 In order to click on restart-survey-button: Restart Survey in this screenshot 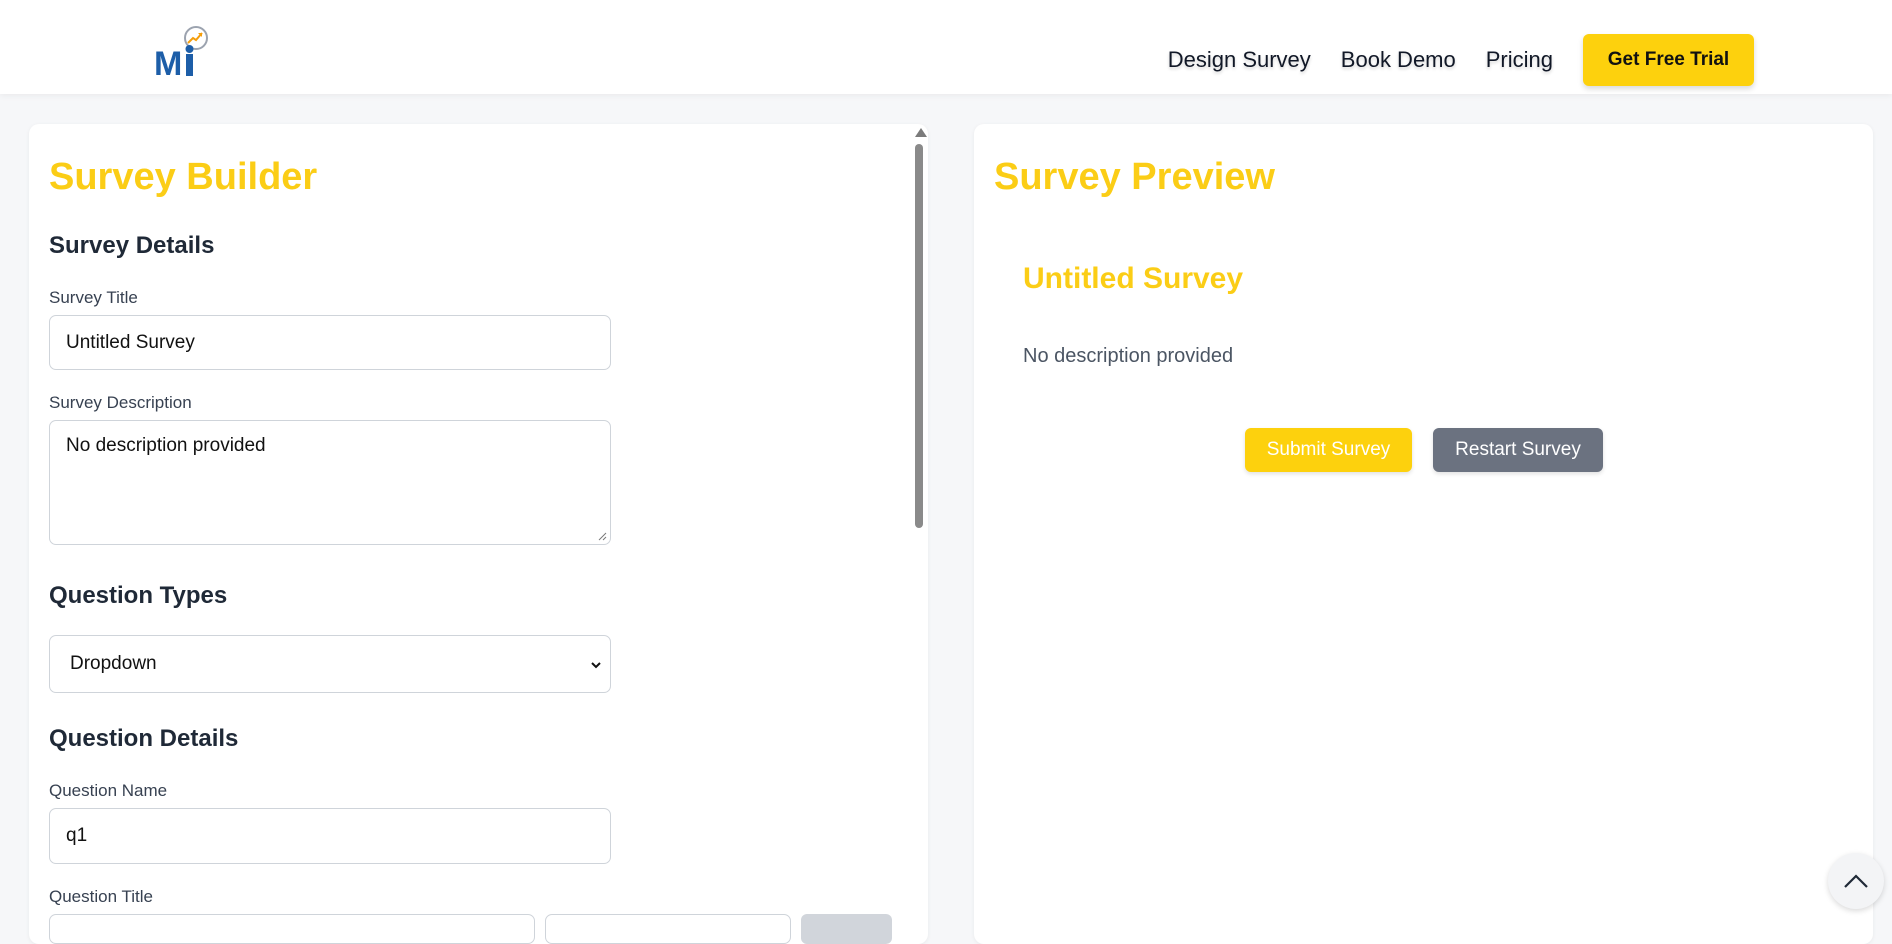, I will do `click(1518, 450)`.